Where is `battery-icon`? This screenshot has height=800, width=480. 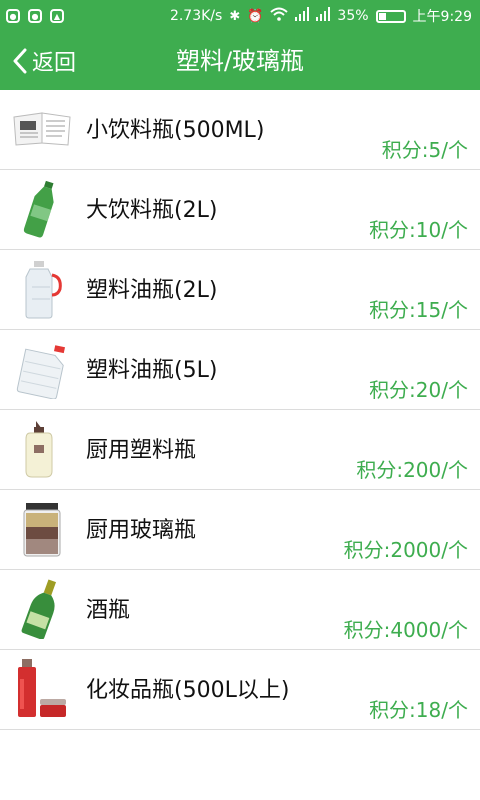 battery-icon is located at coordinates (390, 16).